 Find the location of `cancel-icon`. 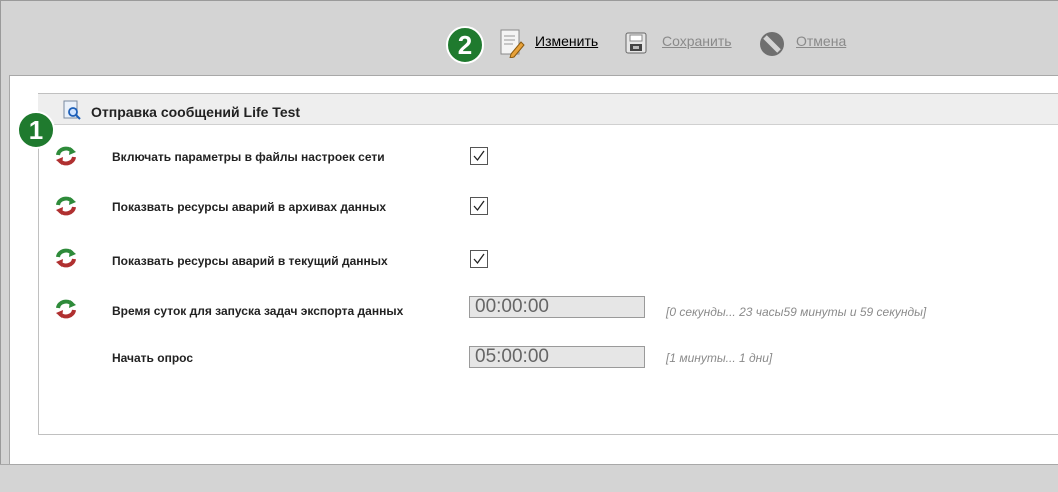

cancel-icon is located at coordinates (772, 46).